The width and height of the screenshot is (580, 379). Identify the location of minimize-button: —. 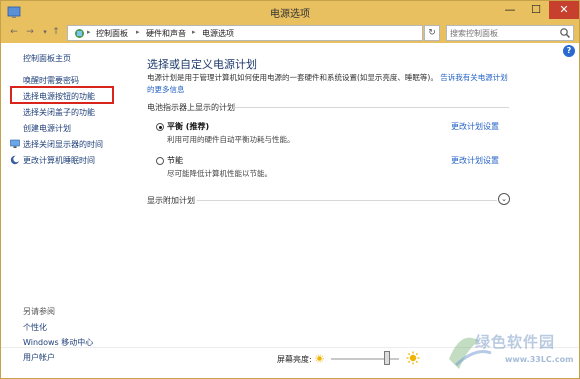
(510, 10).